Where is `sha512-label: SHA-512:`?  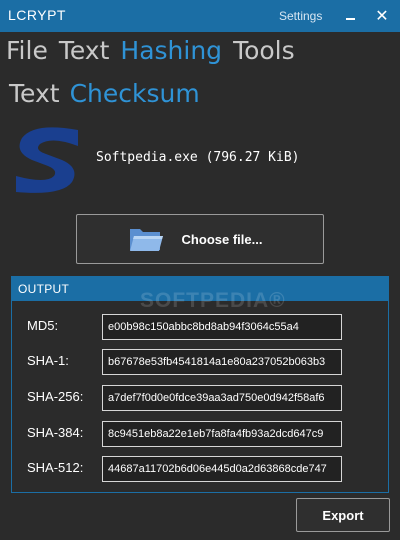 sha512-label: SHA-512: is located at coordinates (55, 467).